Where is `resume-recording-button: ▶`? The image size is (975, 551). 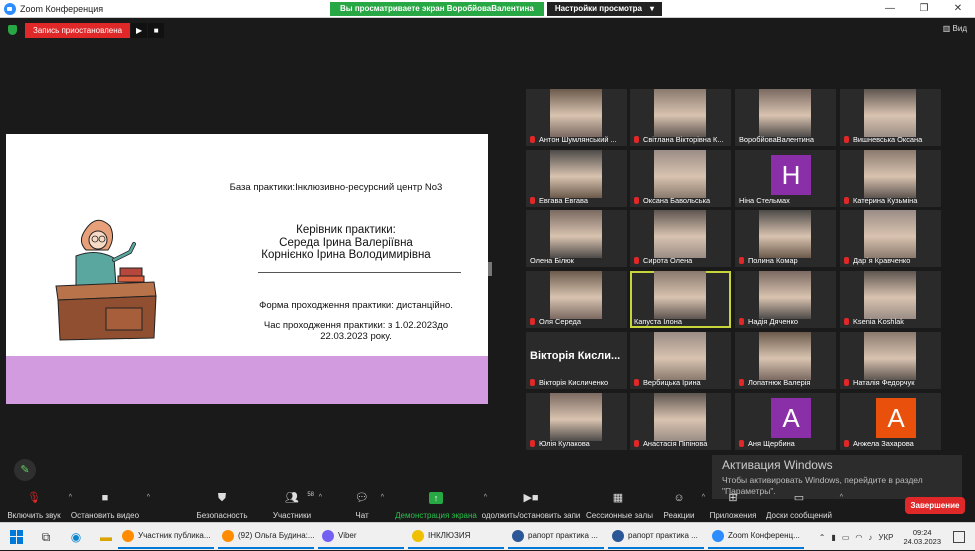
resume-recording-button: ▶ is located at coordinates (139, 30).